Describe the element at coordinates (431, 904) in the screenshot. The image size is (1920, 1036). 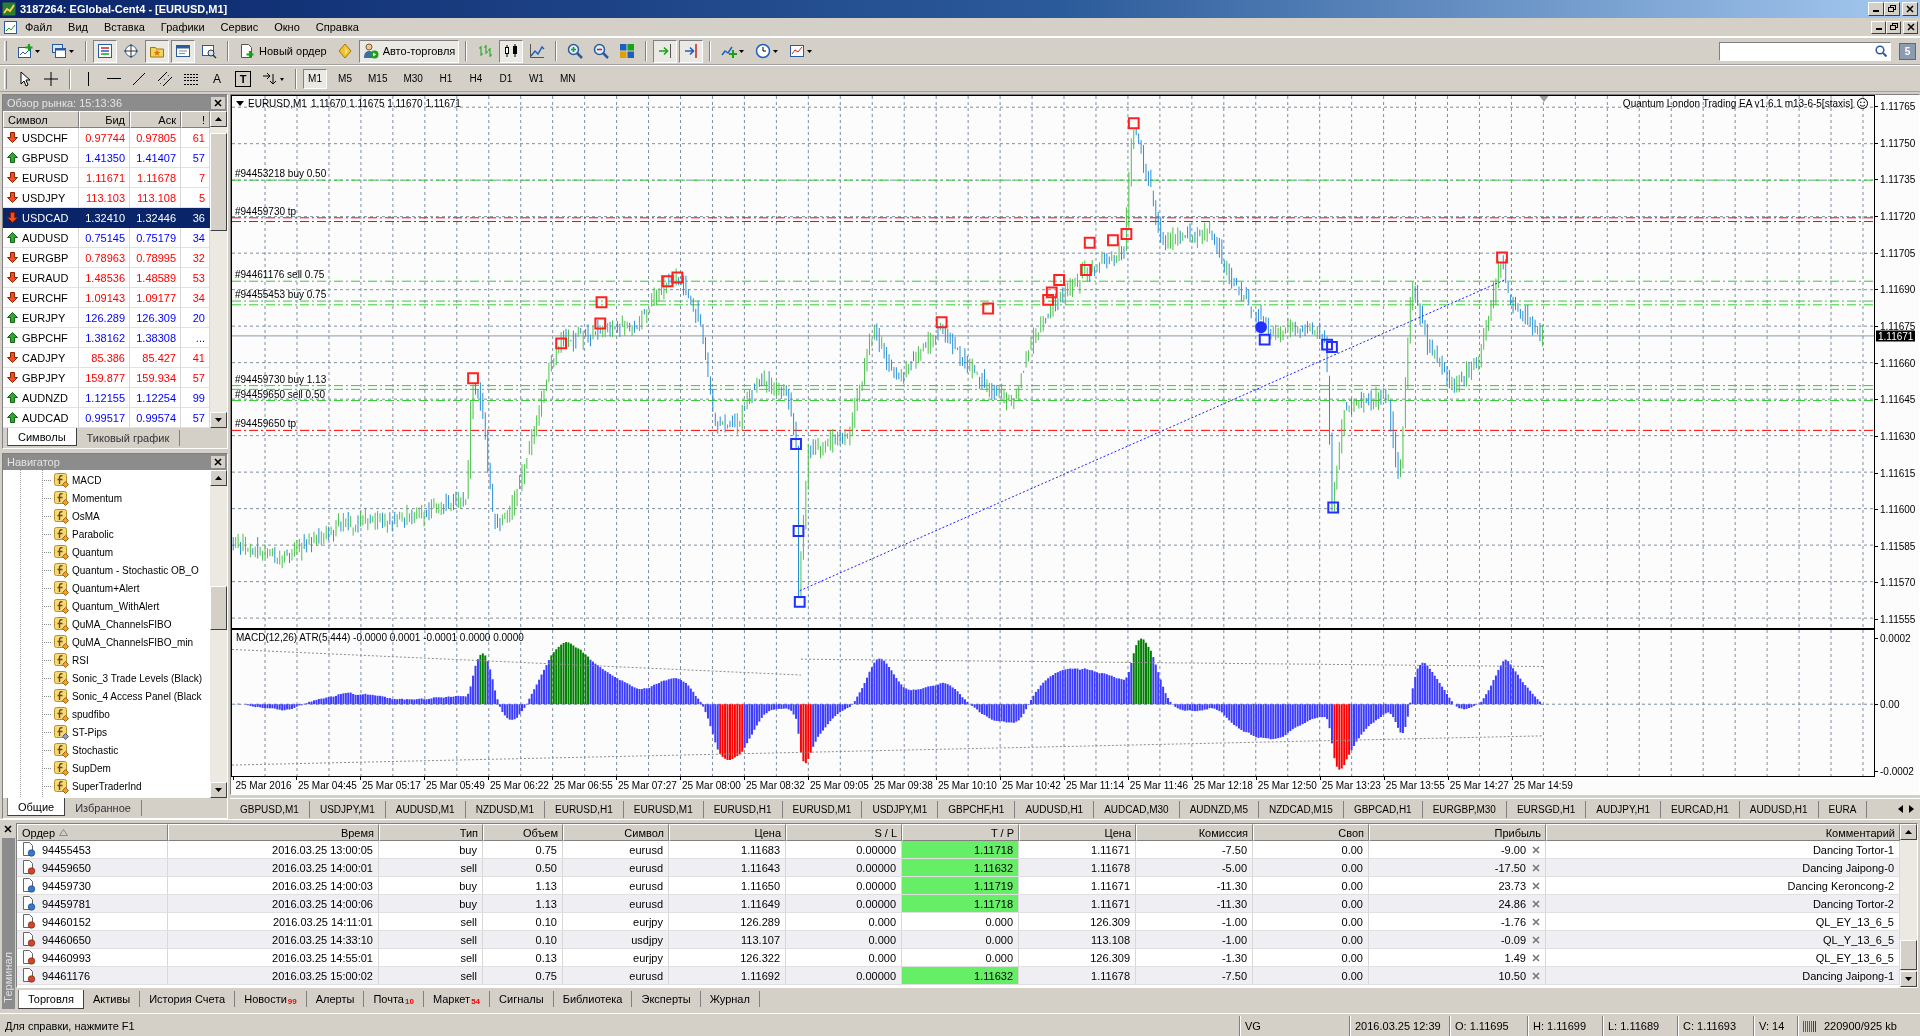
I see `type-cell: buy` at that location.